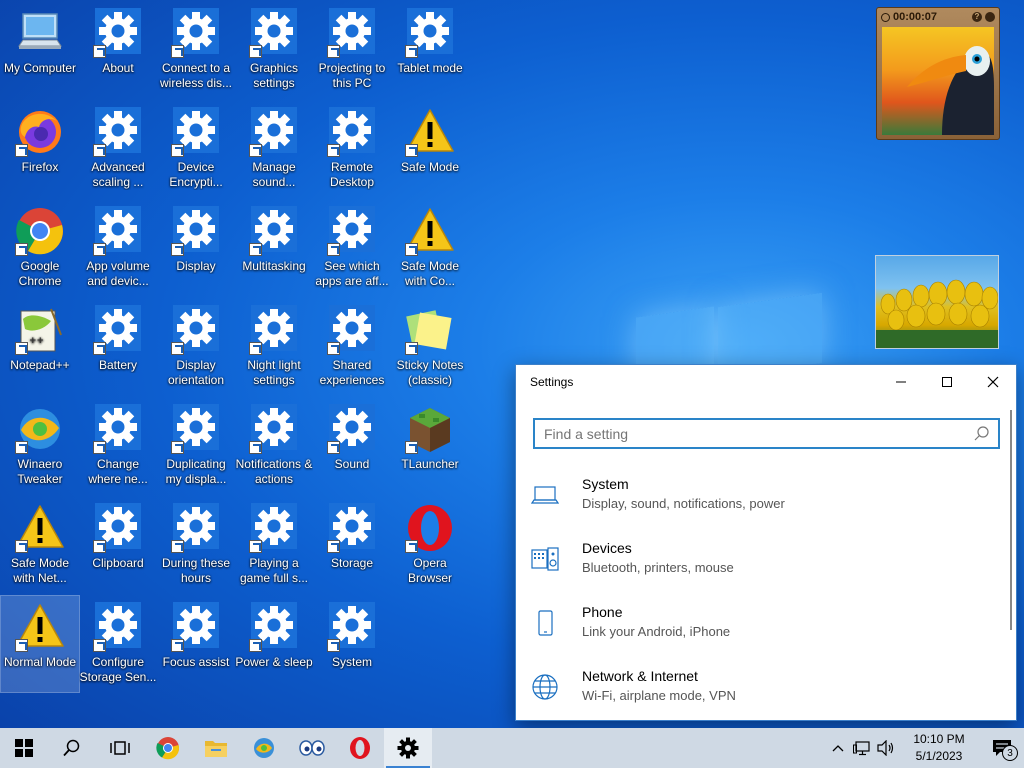 The image size is (1024, 768). What do you see at coordinates (196, 545) in the screenshot?
I see `desktop-icon-during-these-hours: During these hours` at bounding box center [196, 545].